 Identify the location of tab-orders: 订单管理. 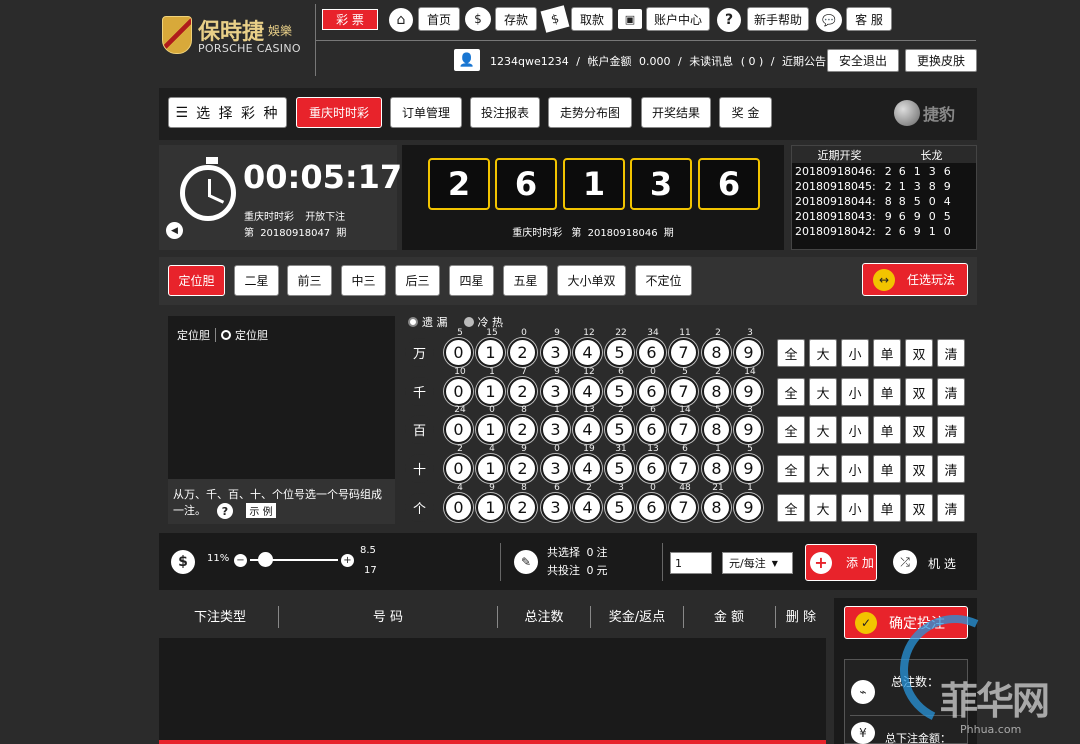
(426, 112).